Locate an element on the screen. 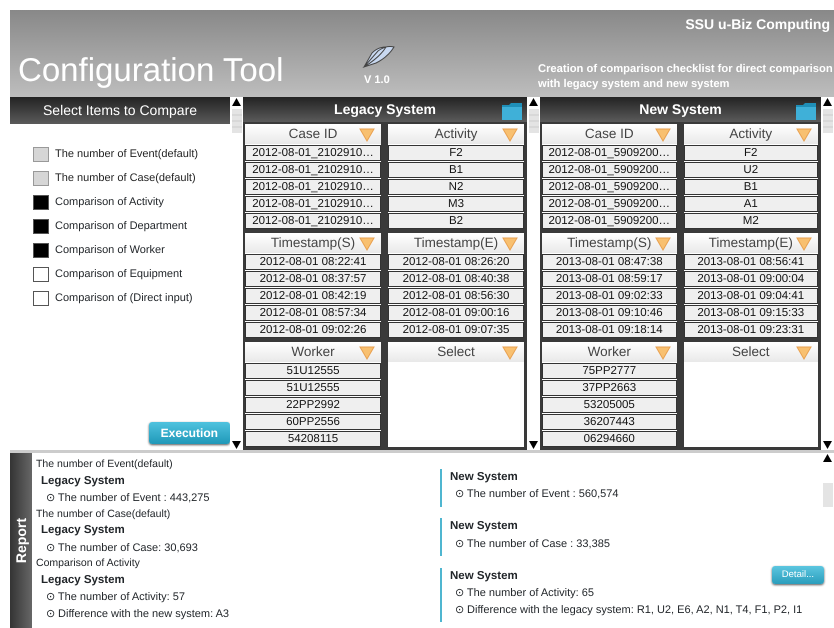 This screenshot has height=628, width=834. checkbox-item: Comparison of Department is located at coordinates (131, 226).